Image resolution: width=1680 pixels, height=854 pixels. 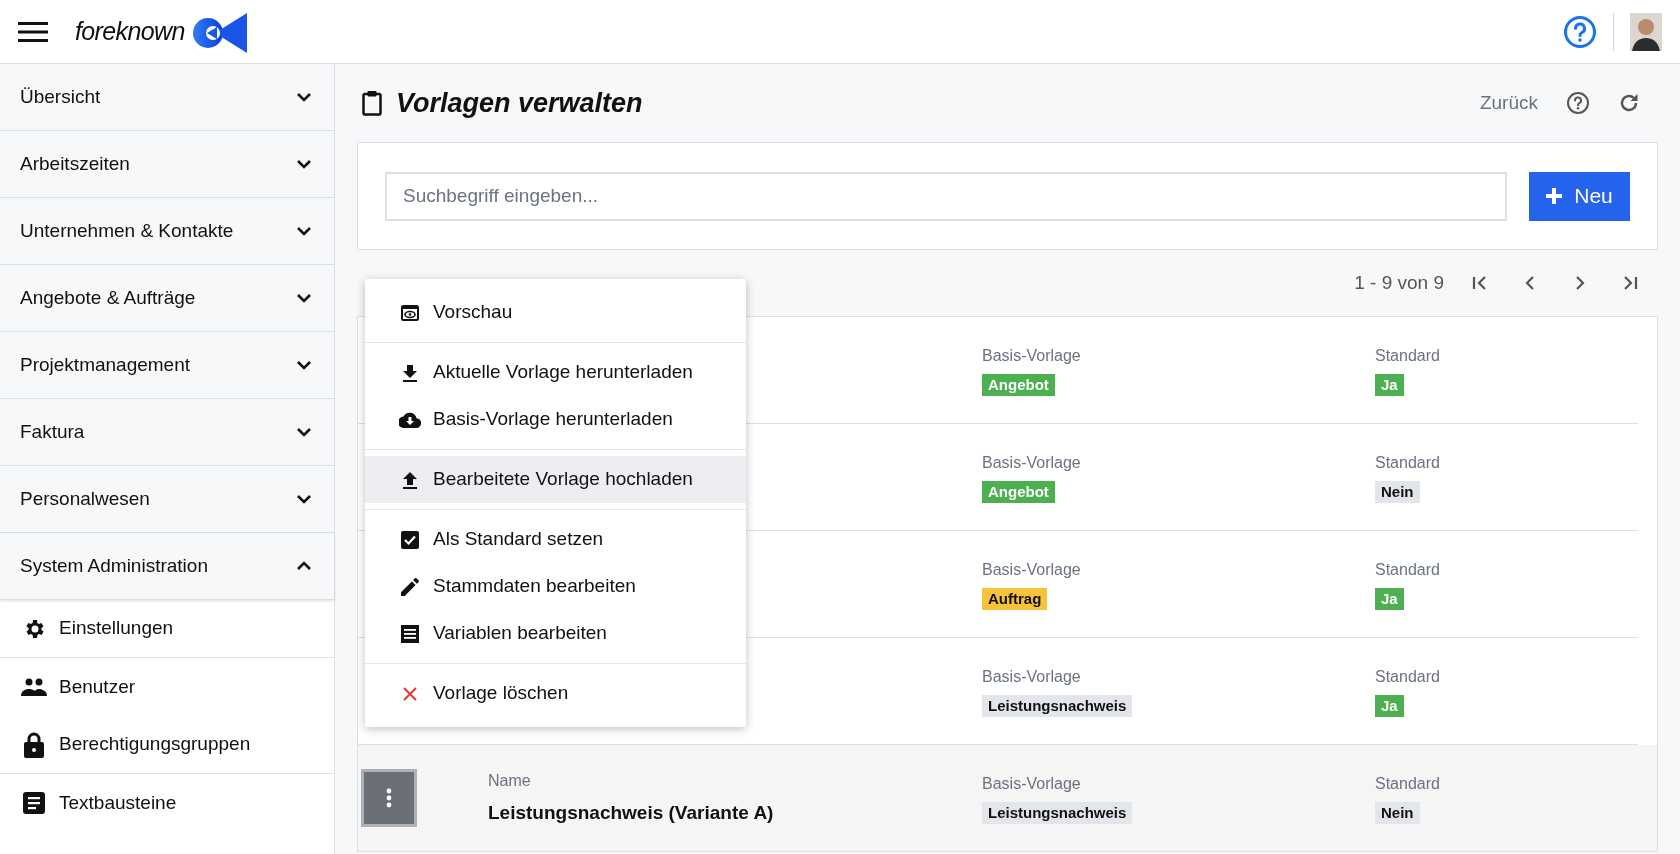 What do you see at coordinates (34, 687) in the screenshot?
I see `users-icon` at bounding box center [34, 687].